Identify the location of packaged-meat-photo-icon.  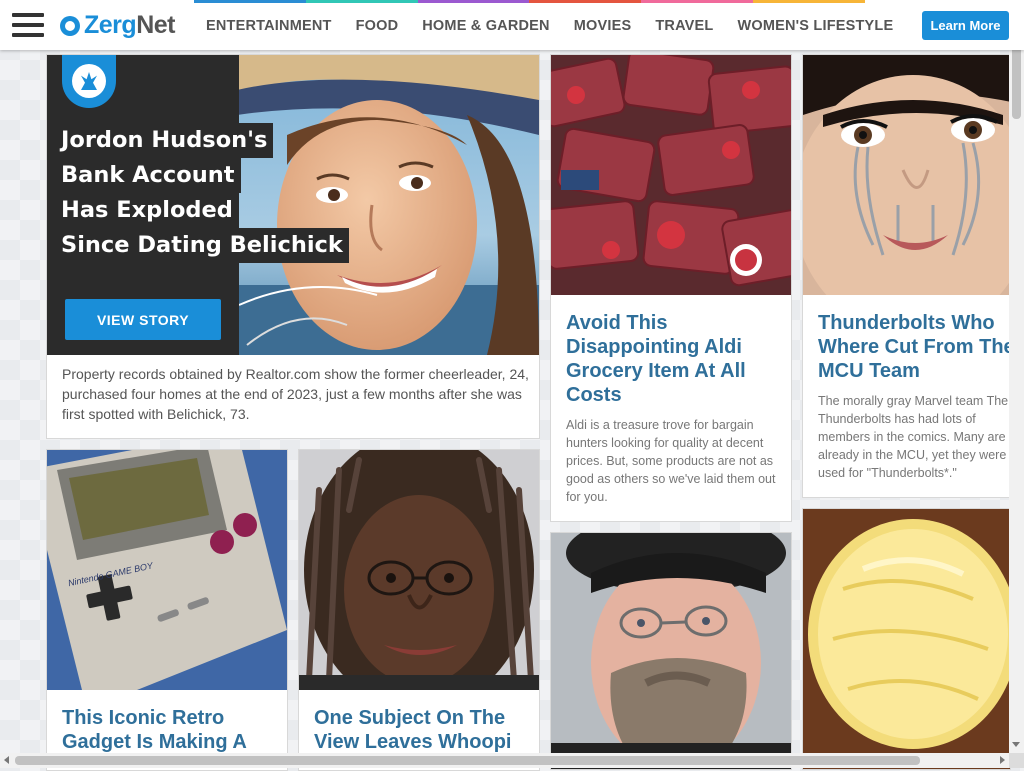
(671, 175).